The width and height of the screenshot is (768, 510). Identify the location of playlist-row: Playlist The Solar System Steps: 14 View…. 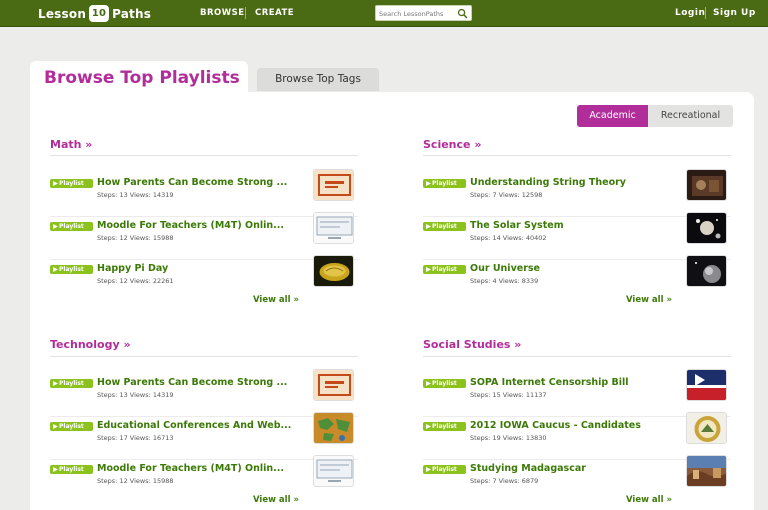
(577, 236).